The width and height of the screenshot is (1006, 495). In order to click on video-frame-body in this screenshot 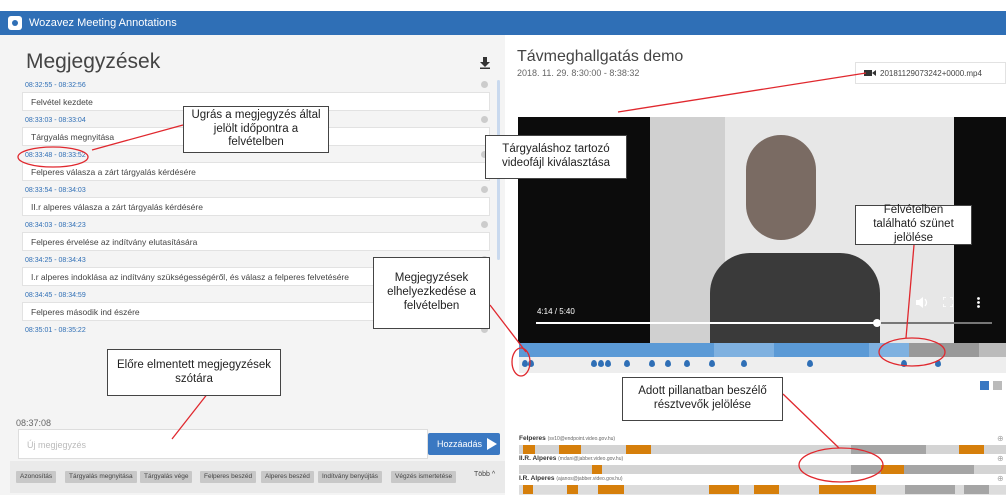, I will do `click(795, 298)`.